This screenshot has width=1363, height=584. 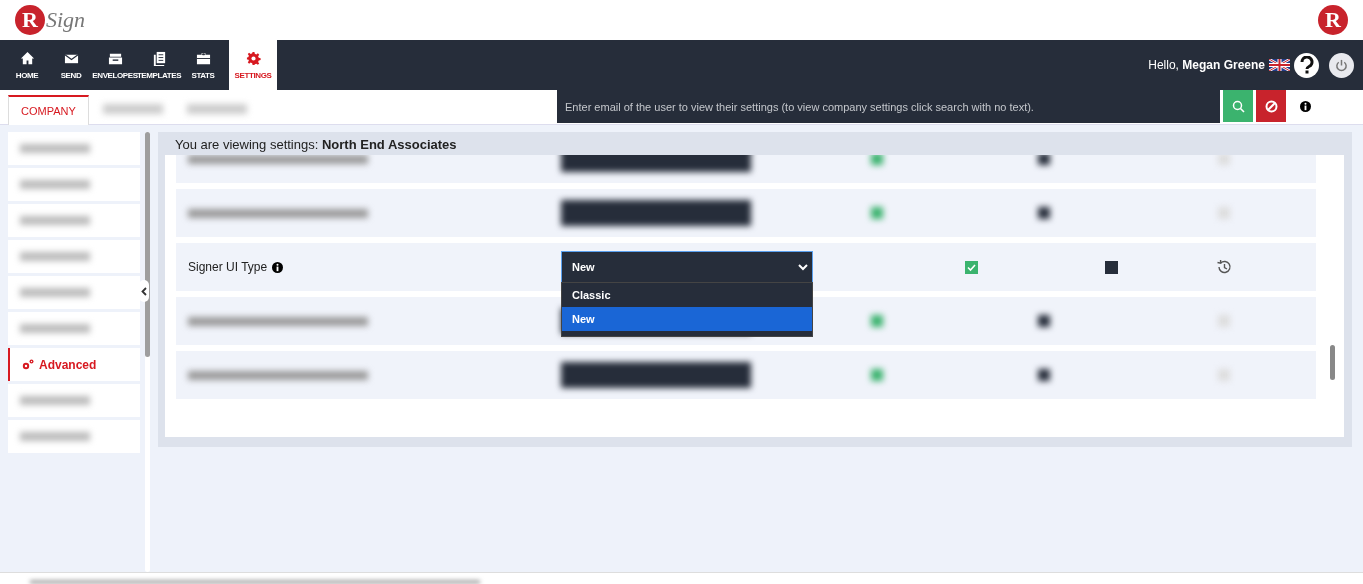 I want to click on collapse-button, so click(x=144, y=291).